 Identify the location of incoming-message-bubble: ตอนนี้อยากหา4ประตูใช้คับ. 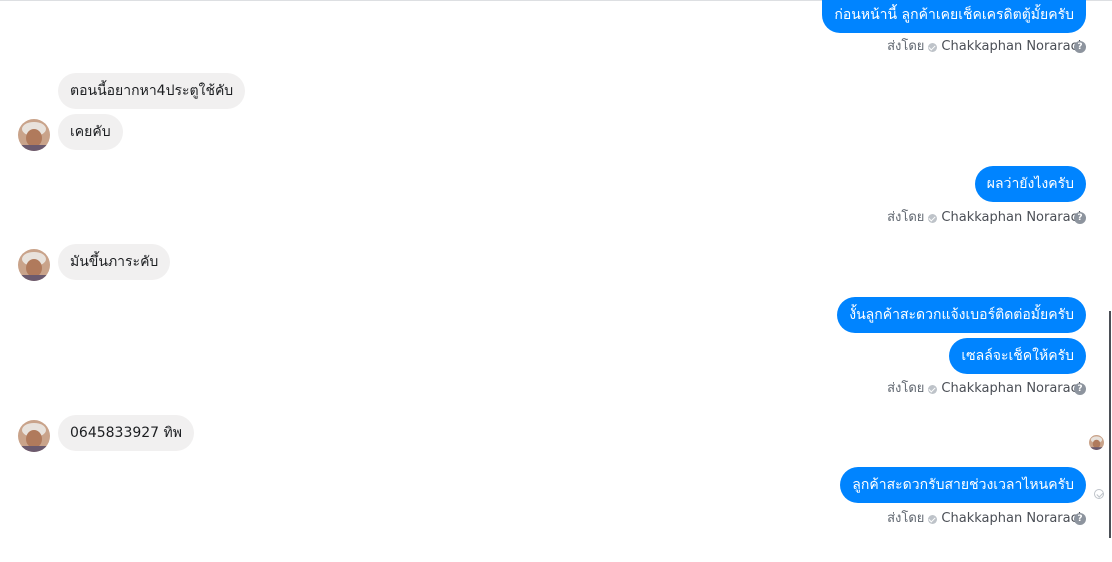
(152, 91).